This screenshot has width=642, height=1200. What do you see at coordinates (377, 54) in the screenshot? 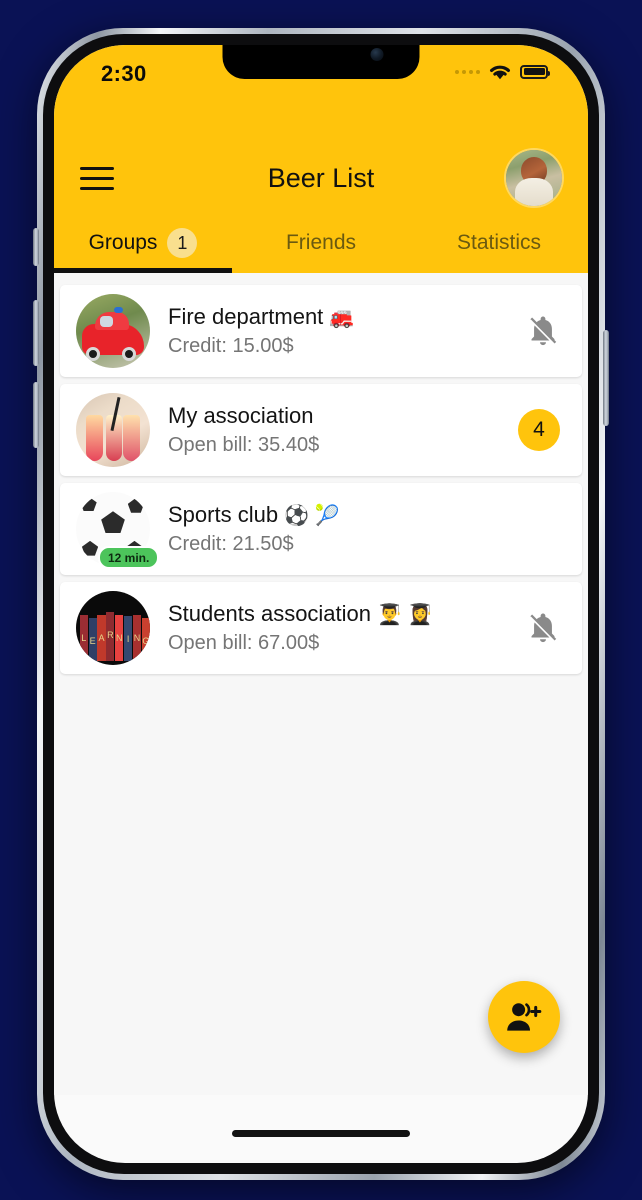
I see `front-camera-icon` at bounding box center [377, 54].